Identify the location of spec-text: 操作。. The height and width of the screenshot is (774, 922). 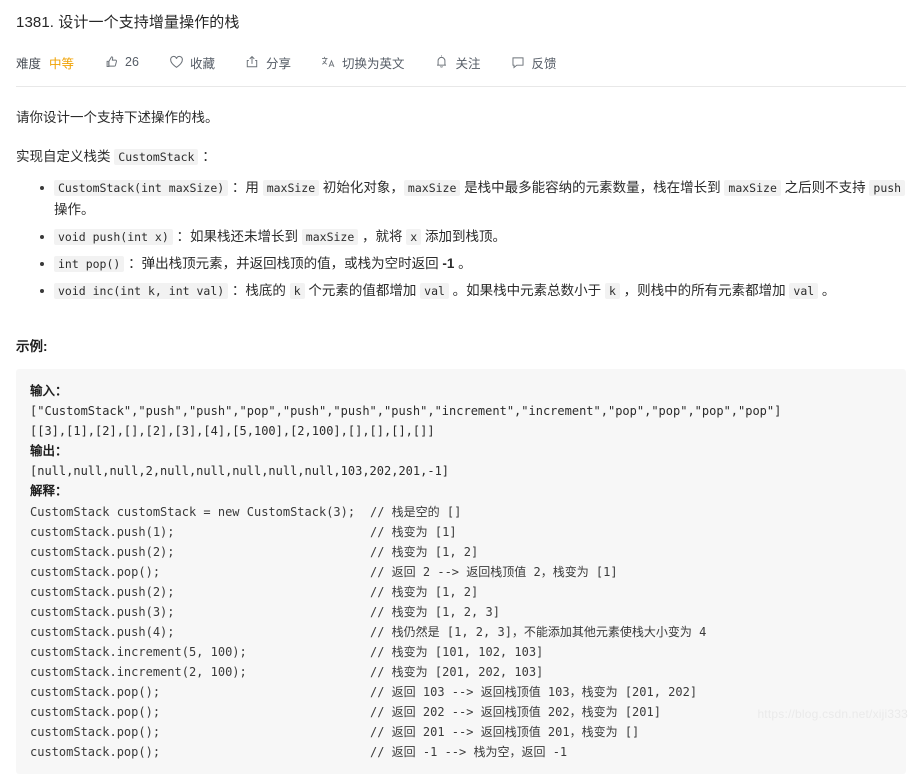
(74, 209).